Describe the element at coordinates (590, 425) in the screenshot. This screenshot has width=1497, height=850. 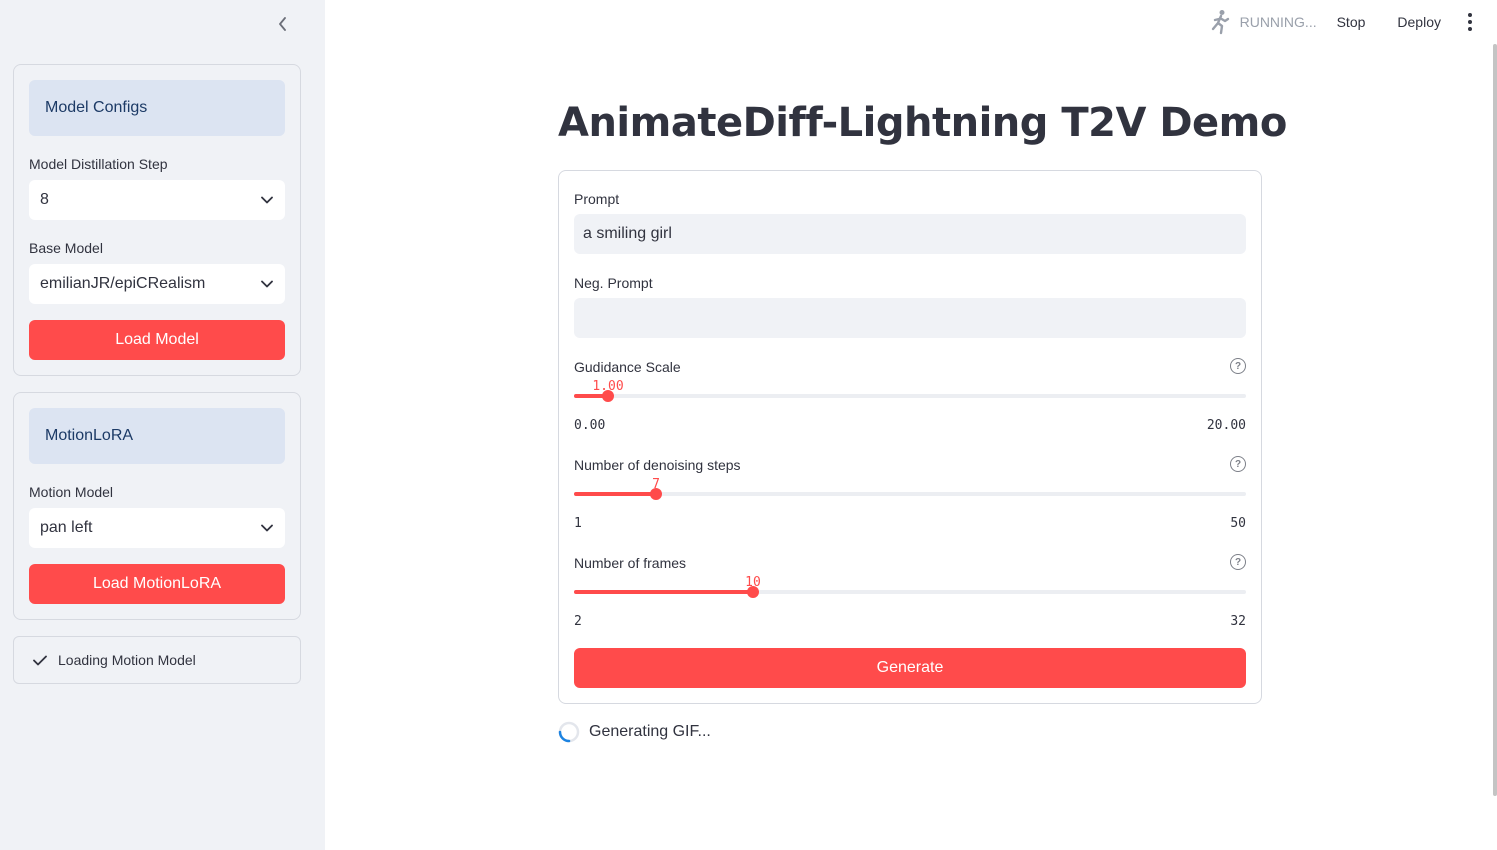
I see `slider-min: 0.00` at that location.